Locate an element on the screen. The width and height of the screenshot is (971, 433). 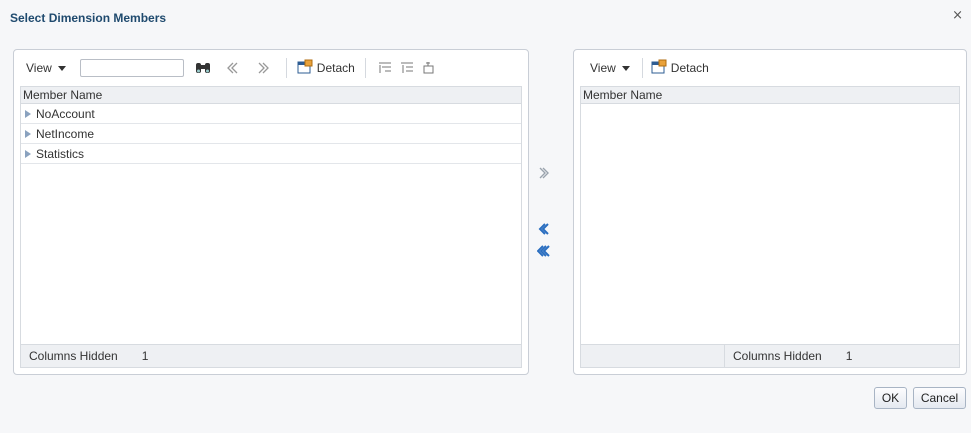
right-column-header: Member Name is located at coordinates (770, 95).